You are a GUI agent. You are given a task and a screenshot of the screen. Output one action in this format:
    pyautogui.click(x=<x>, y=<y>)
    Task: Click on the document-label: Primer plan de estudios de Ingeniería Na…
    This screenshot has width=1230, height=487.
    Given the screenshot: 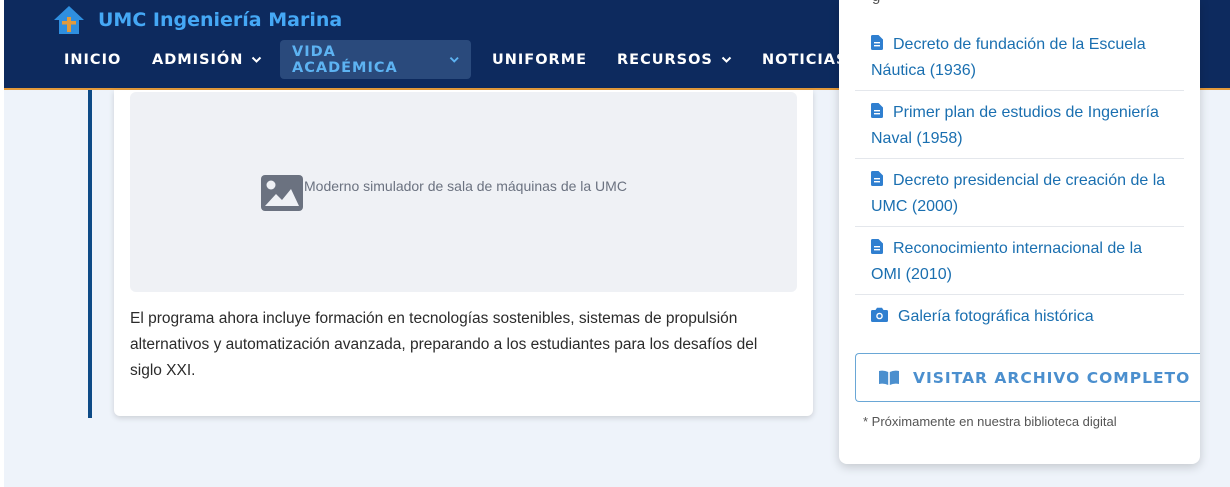 What is the action you would take?
    pyautogui.click(x=1015, y=125)
    